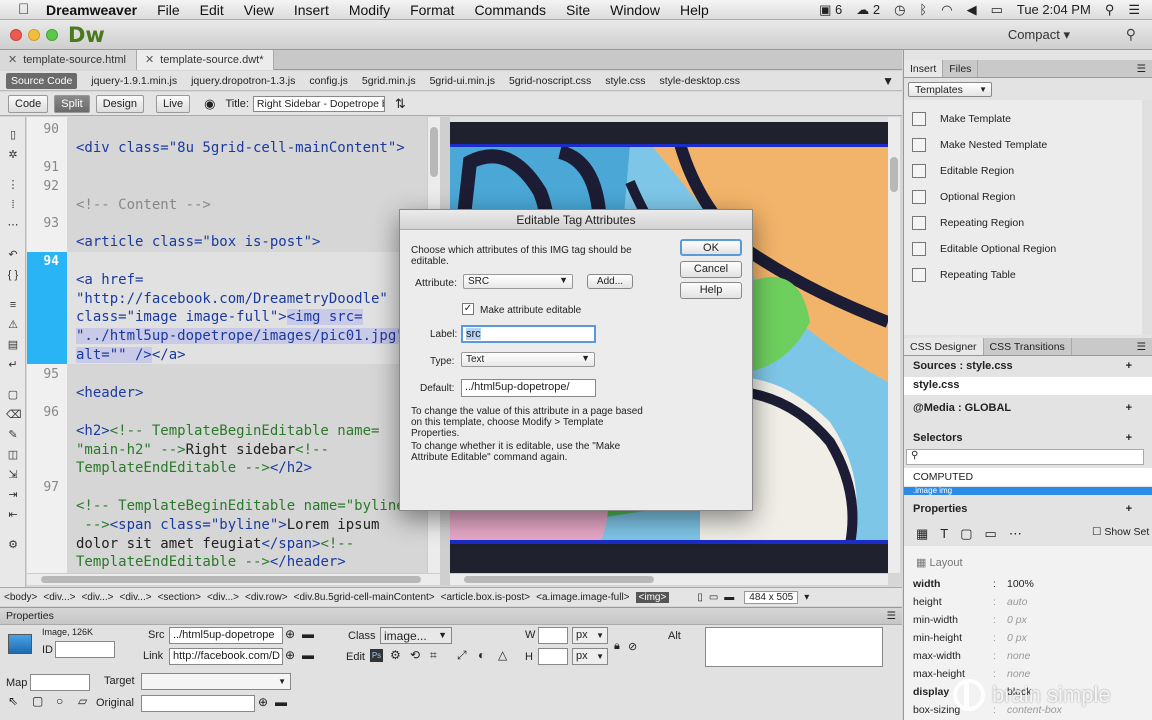  What do you see at coordinates (1015, 534) in the screenshot?
I see `more-icon: ⋯` at bounding box center [1015, 534].